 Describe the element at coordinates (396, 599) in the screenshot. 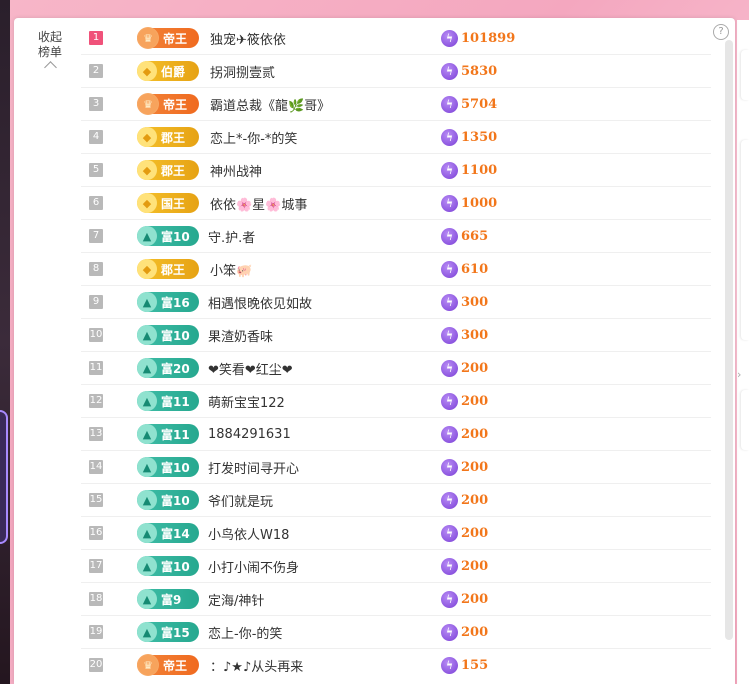

I see `table-row: 18 ▲ 富9 定海/神针 ϟ 200` at that location.